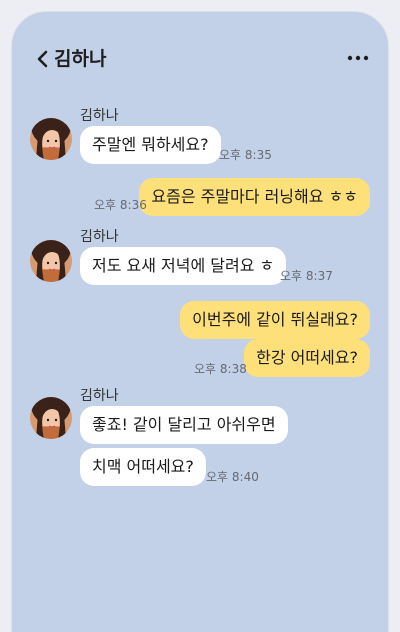 The height and width of the screenshot is (632, 400). Describe the element at coordinates (245, 155) in the screenshot. I see `message-time: 오후 8:35` at that location.